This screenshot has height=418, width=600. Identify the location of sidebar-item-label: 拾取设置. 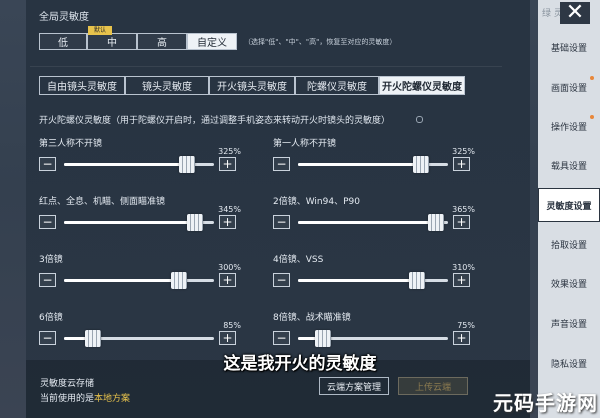
(568, 245).